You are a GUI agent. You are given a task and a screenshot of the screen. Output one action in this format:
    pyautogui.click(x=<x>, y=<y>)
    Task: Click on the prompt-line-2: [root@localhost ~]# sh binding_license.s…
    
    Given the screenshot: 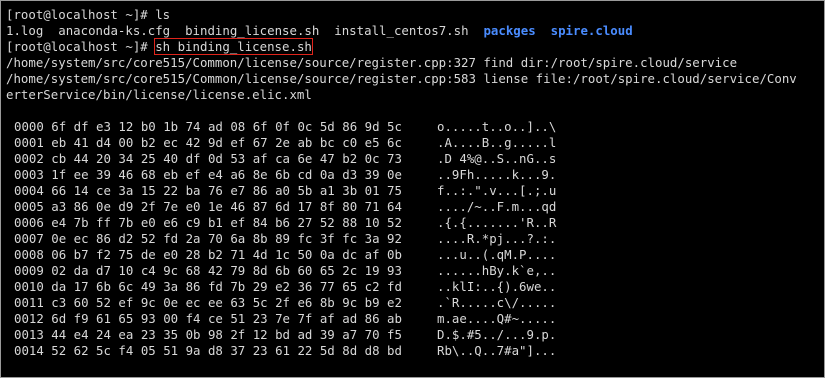 What is the action you would take?
    pyautogui.click(x=159, y=46)
    